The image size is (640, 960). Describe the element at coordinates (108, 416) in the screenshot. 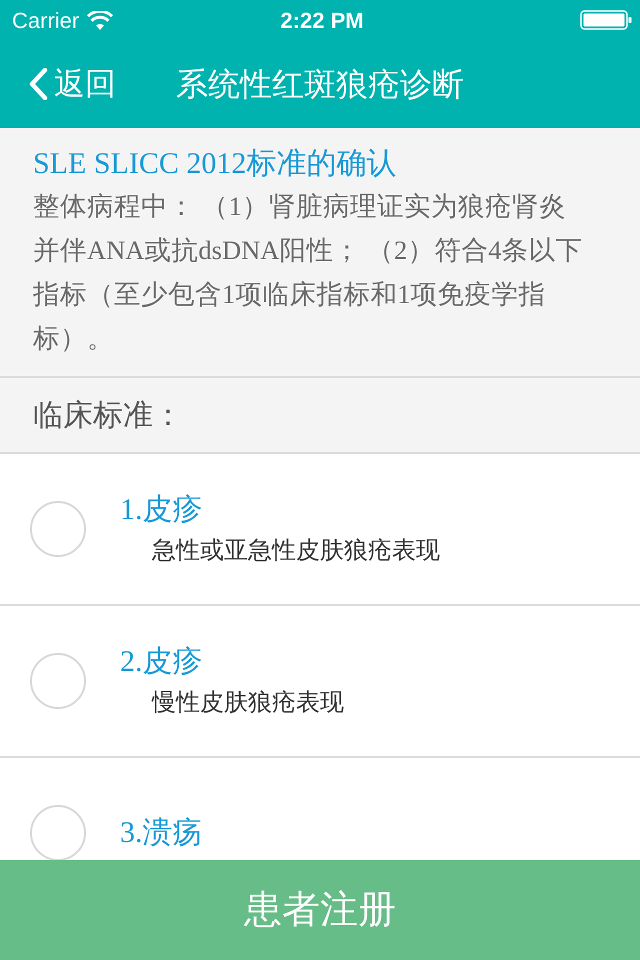

I see `section-label: 临床标准：` at that location.